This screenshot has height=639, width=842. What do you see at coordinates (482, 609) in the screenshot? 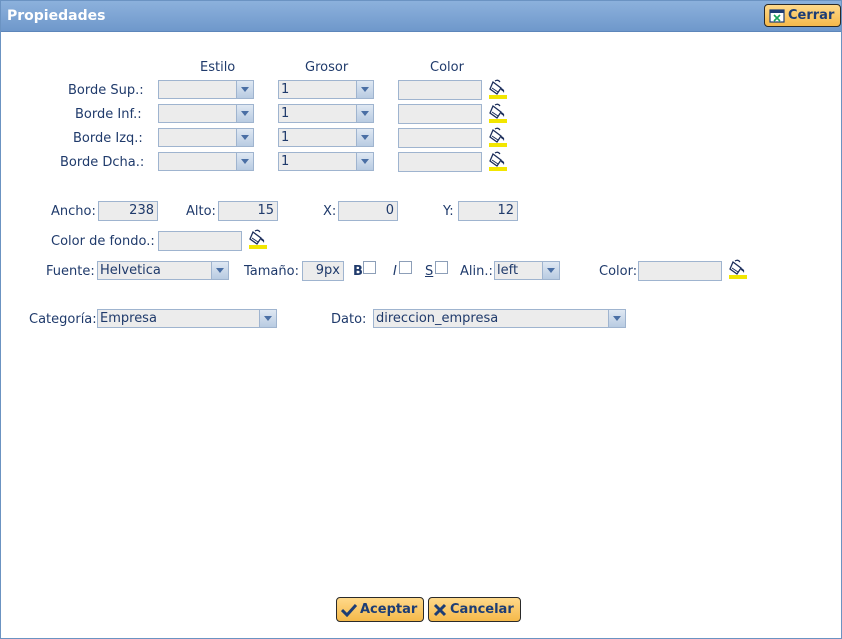
I see `cancel-button-label: Cancelar` at bounding box center [482, 609].